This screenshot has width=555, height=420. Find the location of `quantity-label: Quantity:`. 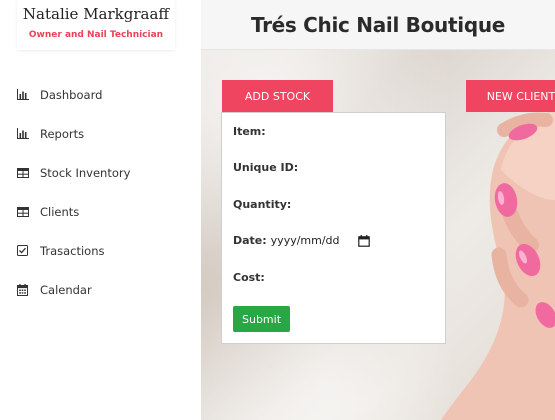

quantity-label: Quantity: is located at coordinates (262, 204).